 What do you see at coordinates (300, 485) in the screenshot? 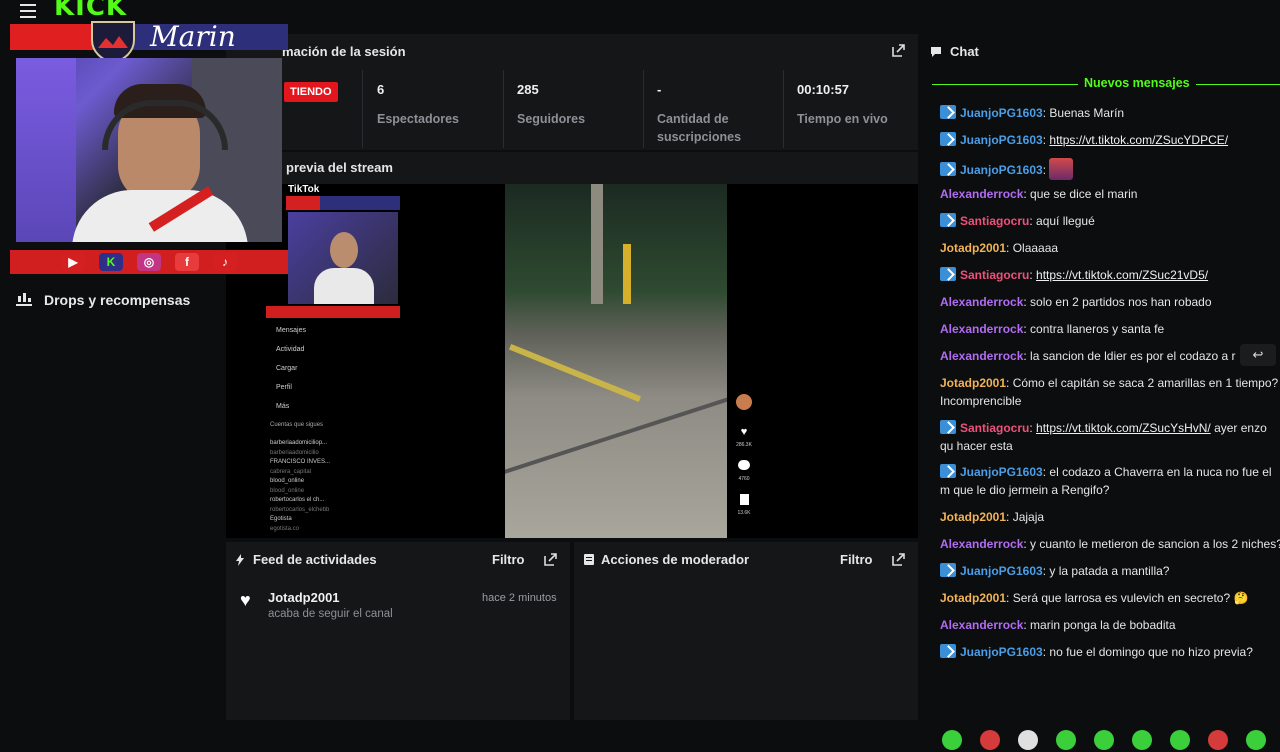
I see `following-item: blood_online blood_online` at bounding box center [300, 485].